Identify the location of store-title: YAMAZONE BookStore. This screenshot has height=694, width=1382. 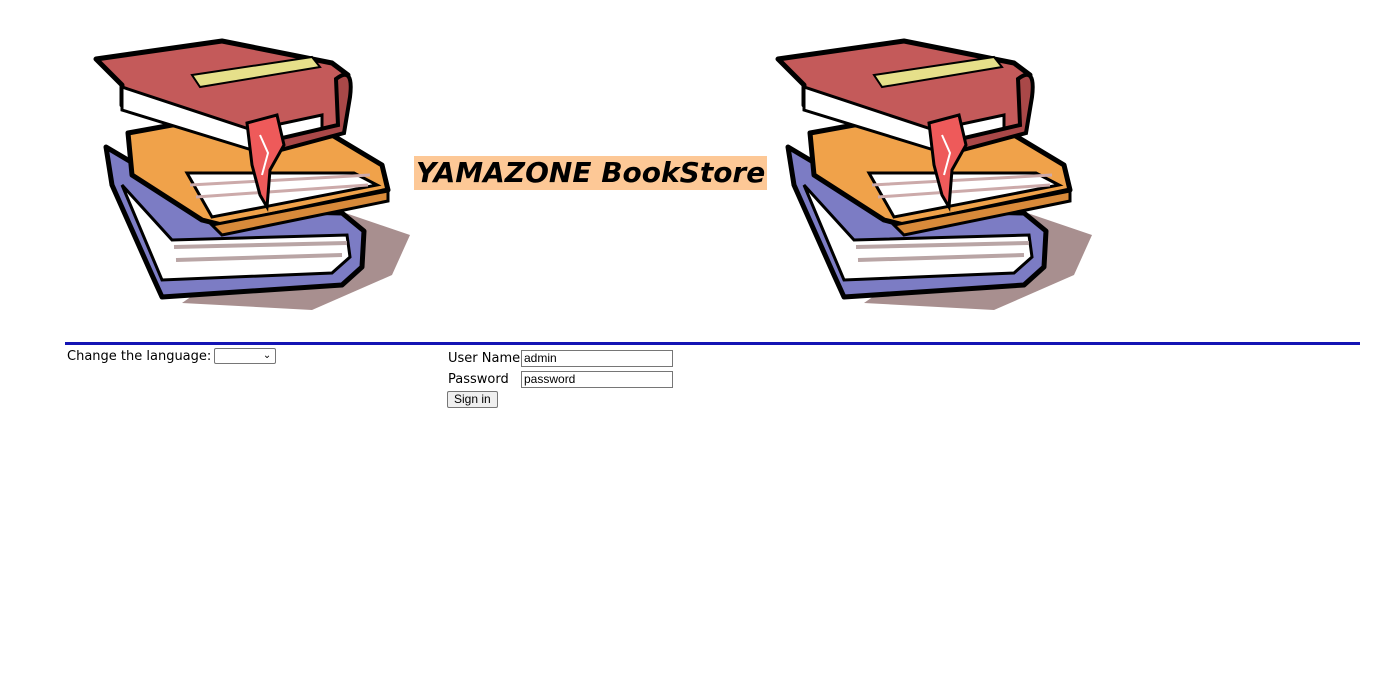
(591, 173).